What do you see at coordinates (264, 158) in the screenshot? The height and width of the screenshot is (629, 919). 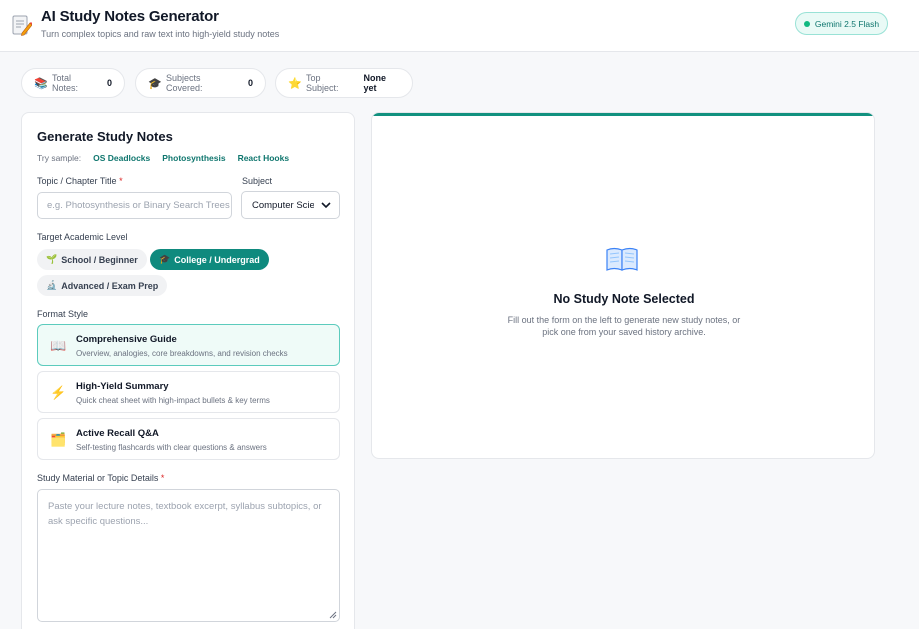 I see `sample-chip-react-hooks: React Hooks` at bounding box center [264, 158].